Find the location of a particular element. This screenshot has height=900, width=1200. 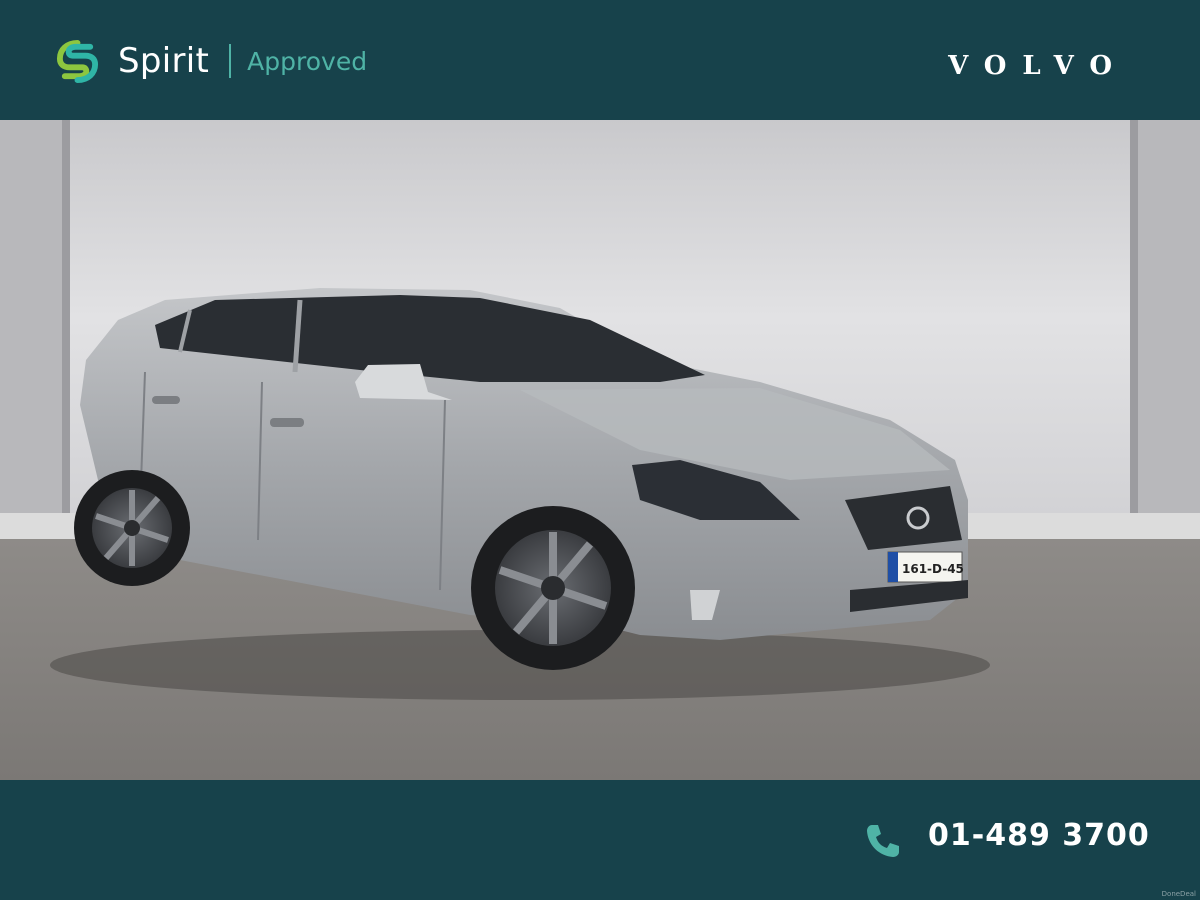

spirit-logo-icon is located at coordinates (77, 61).